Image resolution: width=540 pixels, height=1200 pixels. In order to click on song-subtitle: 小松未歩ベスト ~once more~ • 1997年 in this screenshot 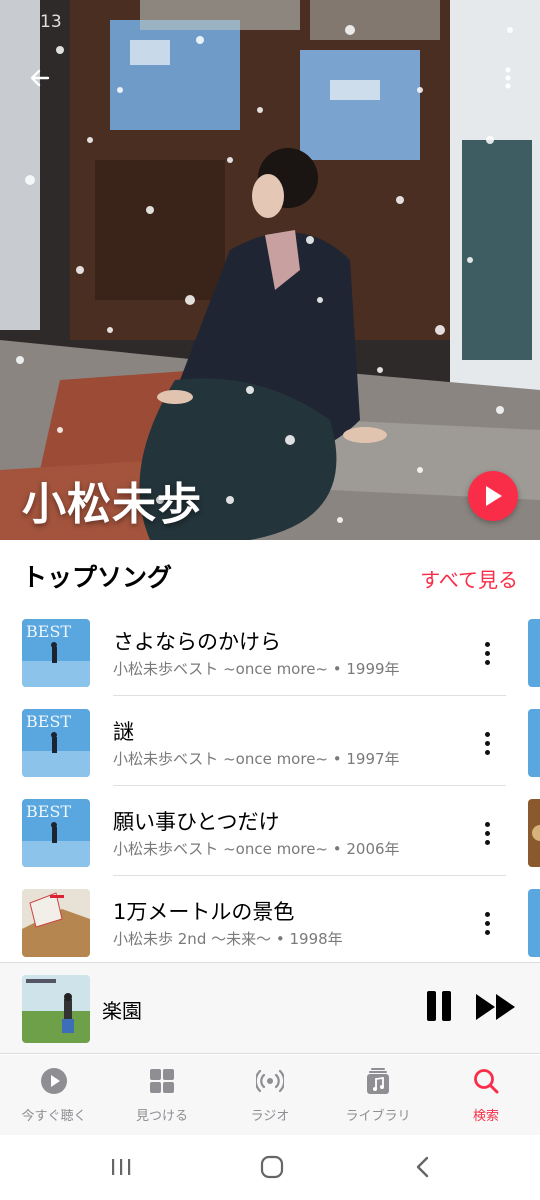, I will do `click(256, 759)`.